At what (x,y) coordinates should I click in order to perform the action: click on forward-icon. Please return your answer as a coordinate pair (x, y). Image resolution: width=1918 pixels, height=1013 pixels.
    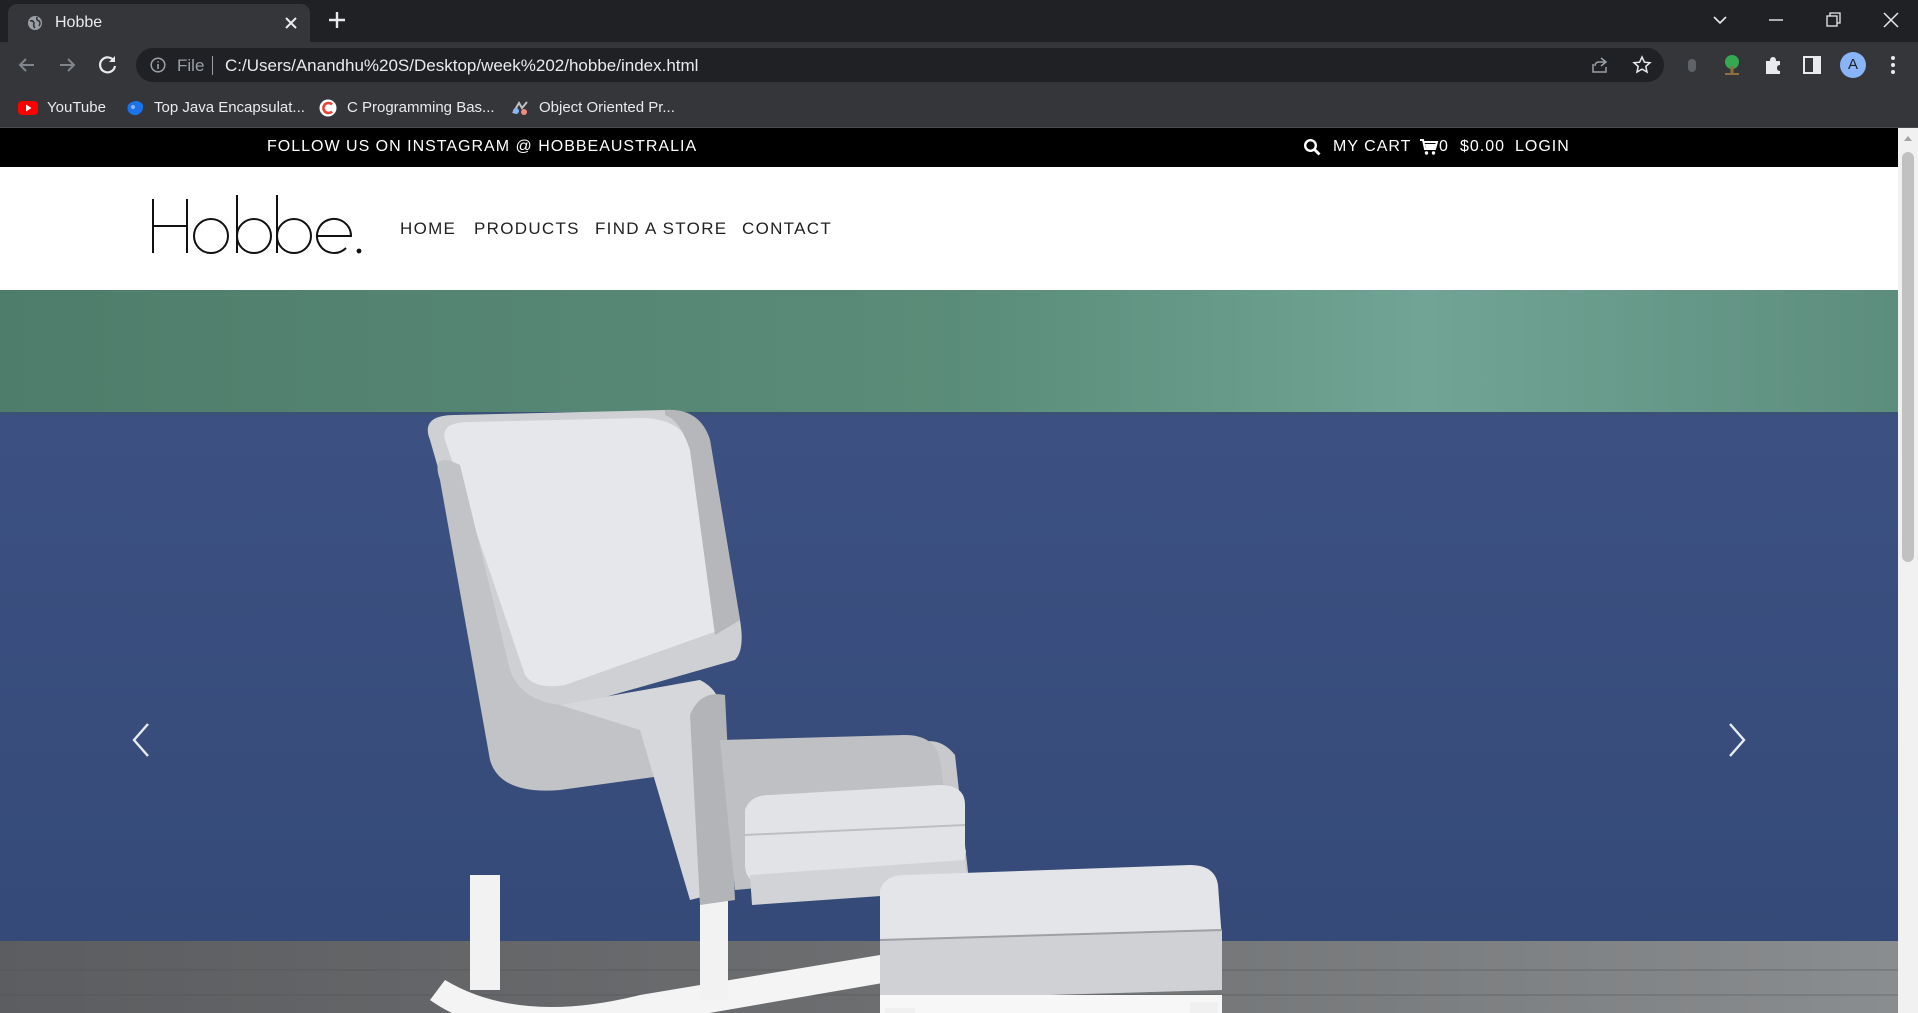
    Looking at the image, I should click on (67, 65).